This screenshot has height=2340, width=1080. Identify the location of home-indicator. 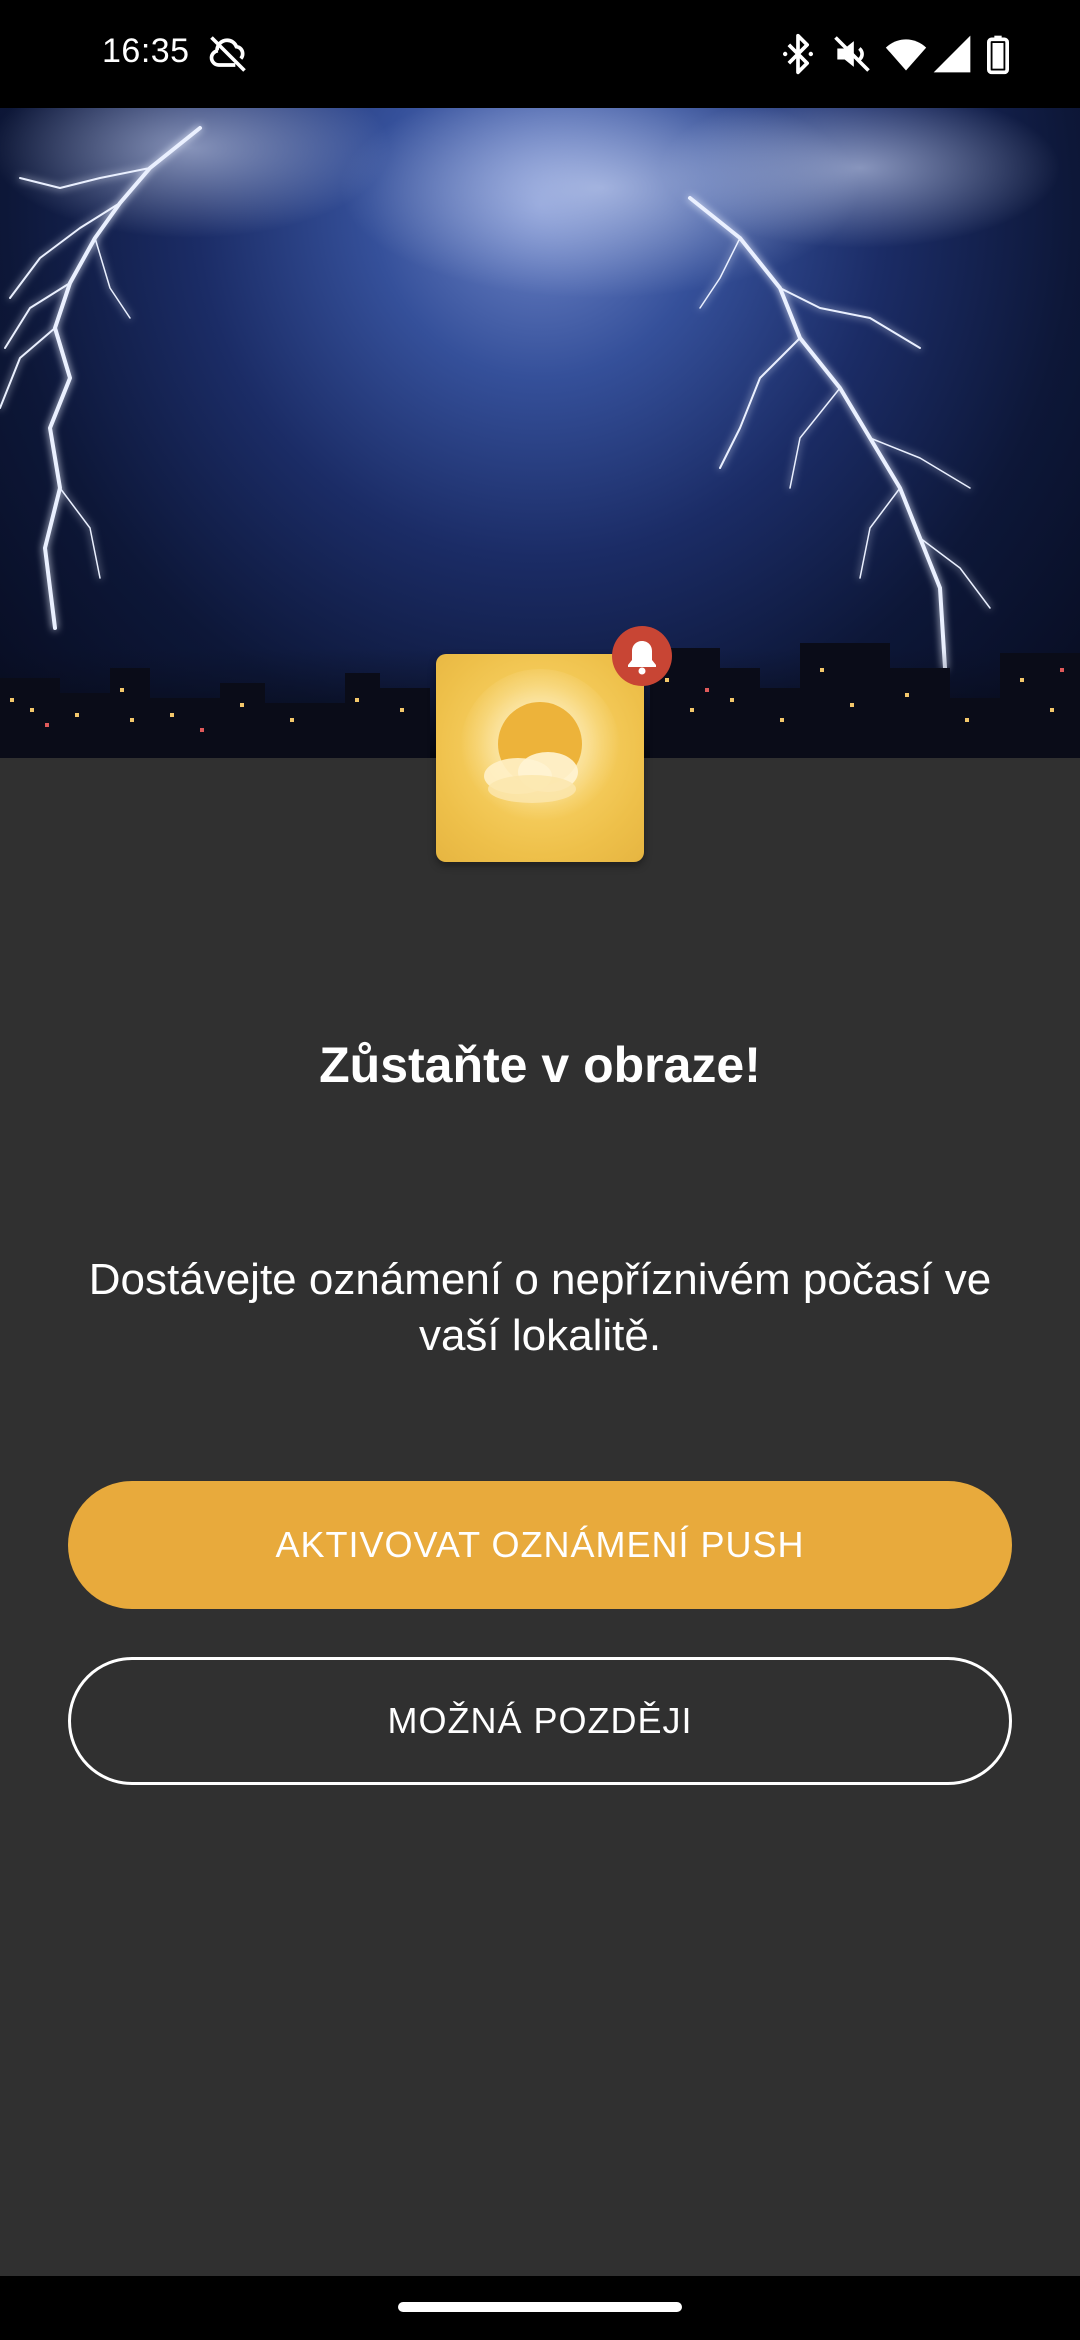
(540, 2307).